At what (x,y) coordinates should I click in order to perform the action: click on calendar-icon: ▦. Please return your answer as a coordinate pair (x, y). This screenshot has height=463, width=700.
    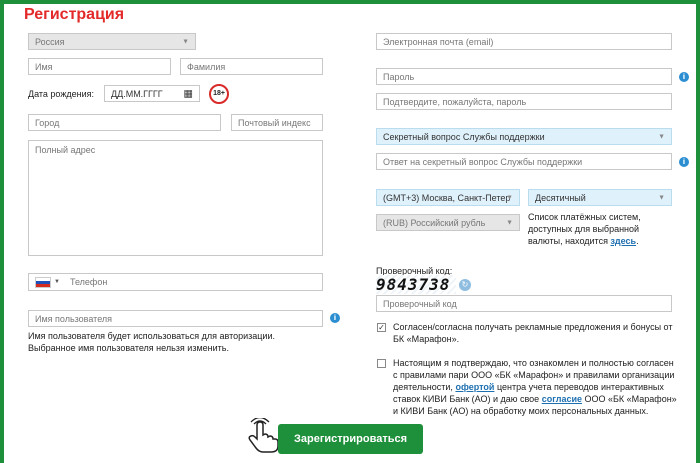
    Looking at the image, I should click on (188, 93).